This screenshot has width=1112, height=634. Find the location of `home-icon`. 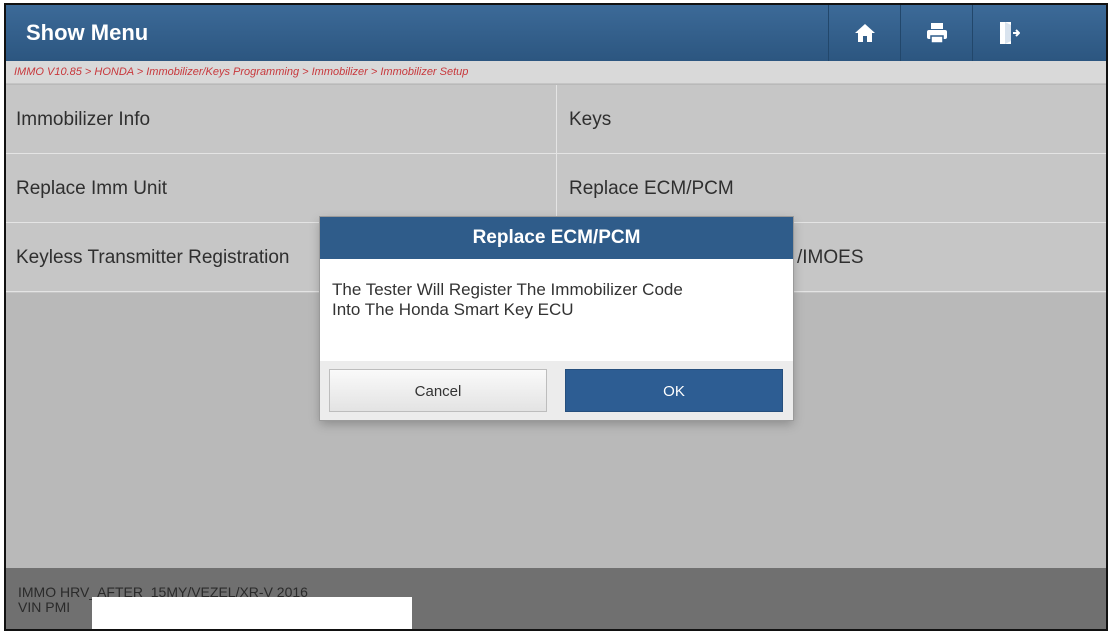

home-icon is located at coordinates (865, 33).